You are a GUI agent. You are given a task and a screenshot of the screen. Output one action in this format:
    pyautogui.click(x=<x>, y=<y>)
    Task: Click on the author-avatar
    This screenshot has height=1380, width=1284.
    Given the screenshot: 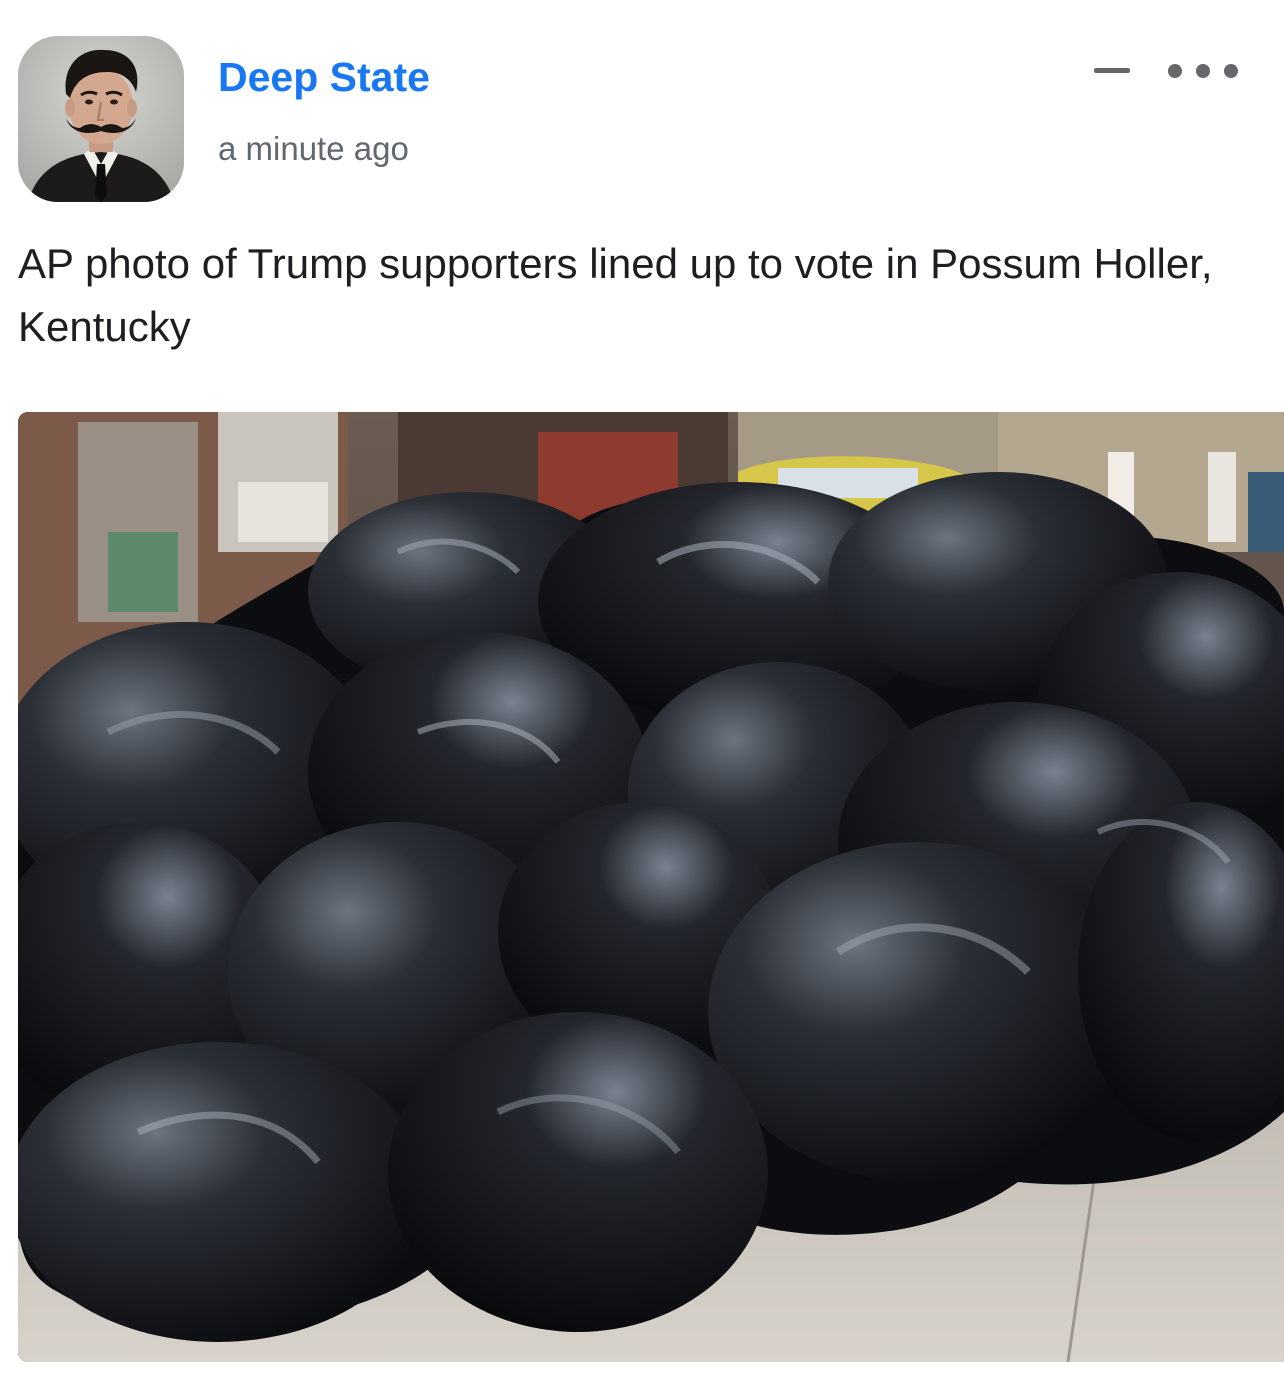 What is the action you would take?
    pyautogui.click(x=101, y=119)
    